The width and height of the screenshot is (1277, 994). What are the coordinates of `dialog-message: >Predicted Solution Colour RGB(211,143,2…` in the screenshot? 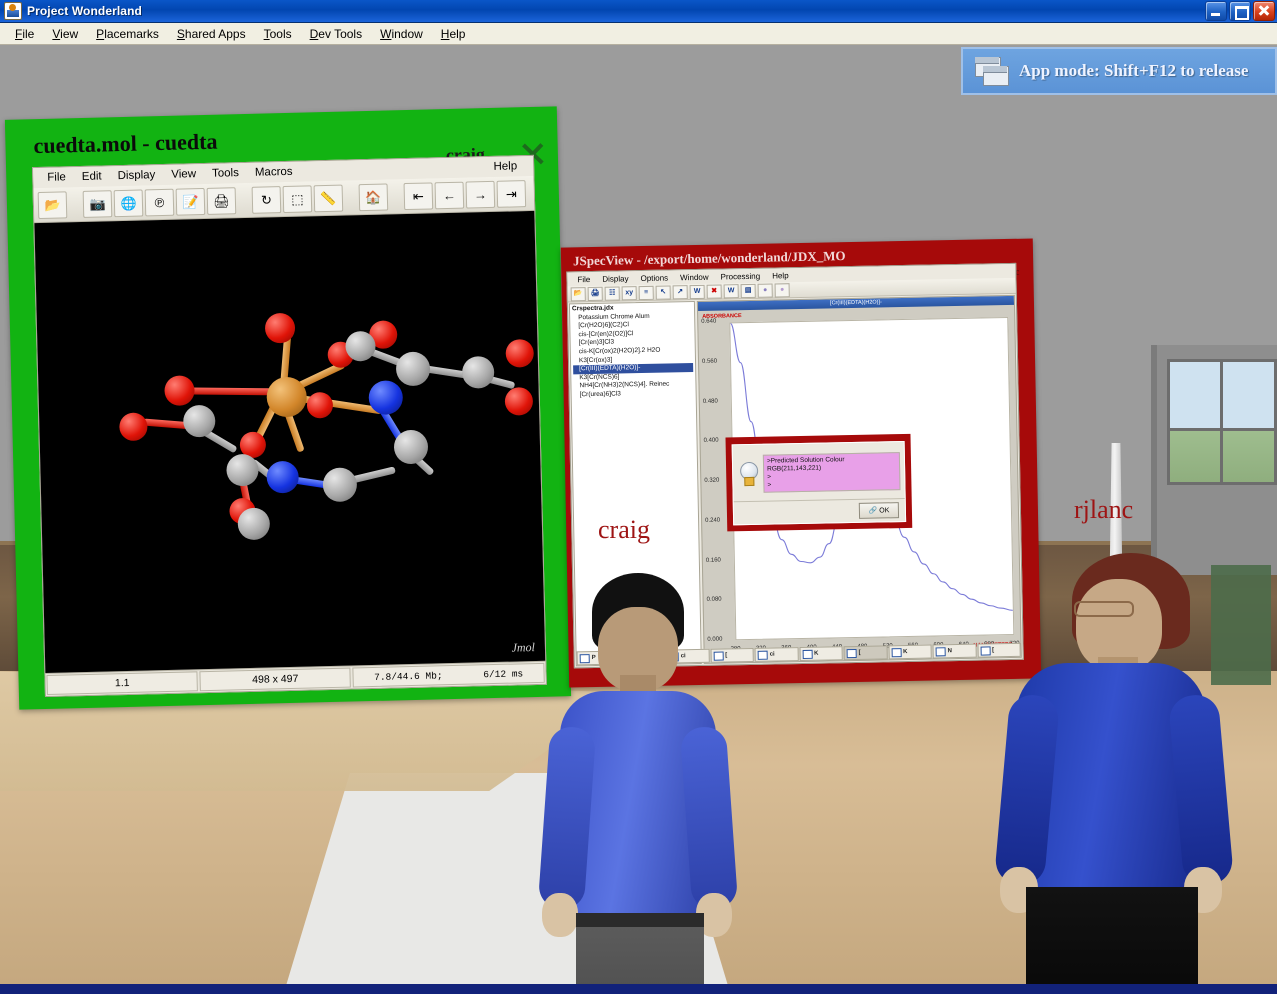 It's located at (831, 472).